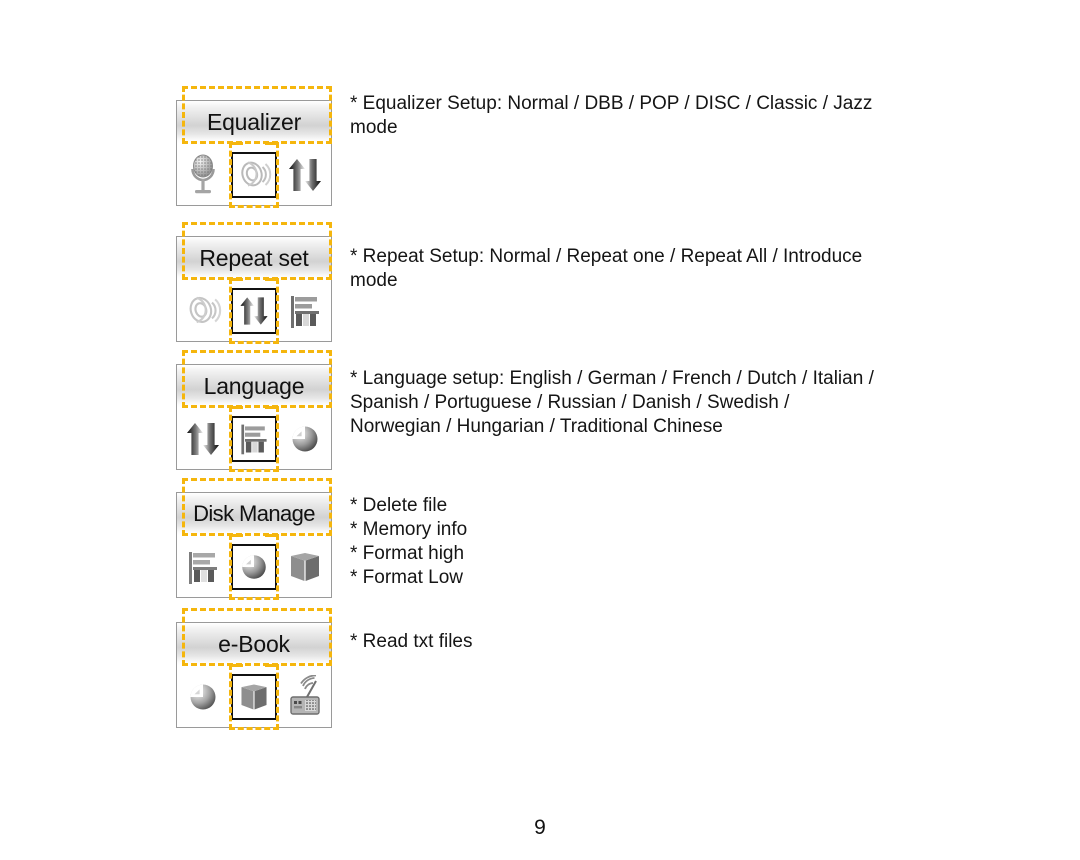 Image resolution: width=1080 pixels, height=860 pixels. I want to click on panel-title-equalizer: Equalizer, so click(254, 122).